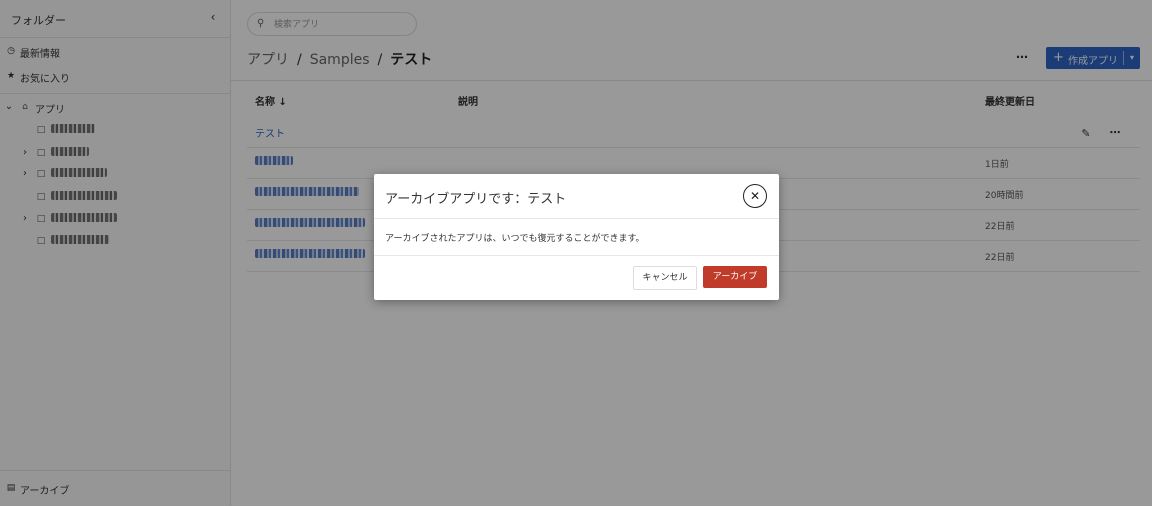 Image resolution: width=1152 pixels, height=507 pixels. What do you see at coordinates (476, 199) in the screenshot?
I see `dialog-title: アーカイブアプリです：テスト` at bounding box center [476, 199].